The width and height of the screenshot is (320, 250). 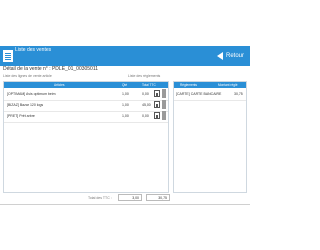 I want to click on col-qty: Qté, so click(x=125, y=85).